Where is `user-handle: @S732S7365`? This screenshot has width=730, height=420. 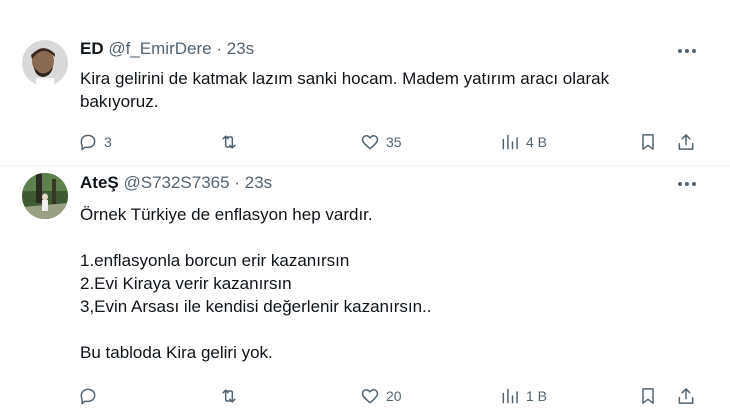
user-handle: @S732S7365 is located at coordinates (176, 182).